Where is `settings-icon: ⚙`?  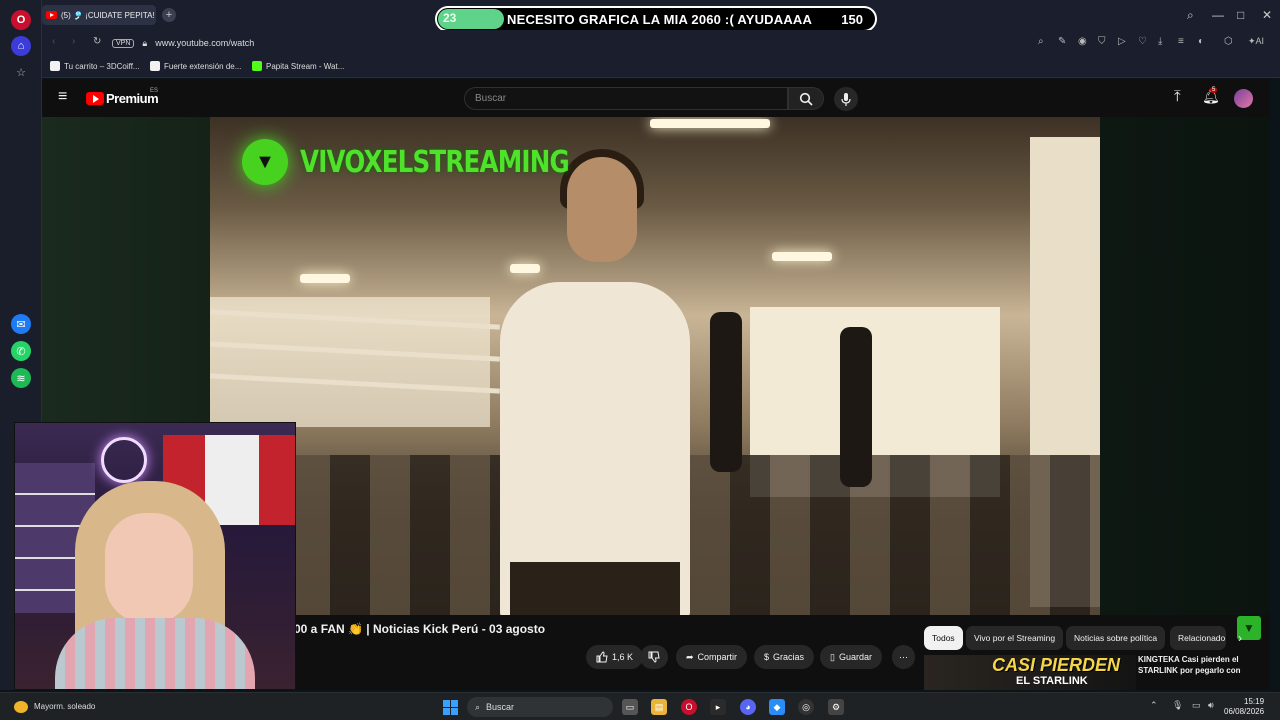 settings-icon: ⚙ is located at coordinates (836, 707).